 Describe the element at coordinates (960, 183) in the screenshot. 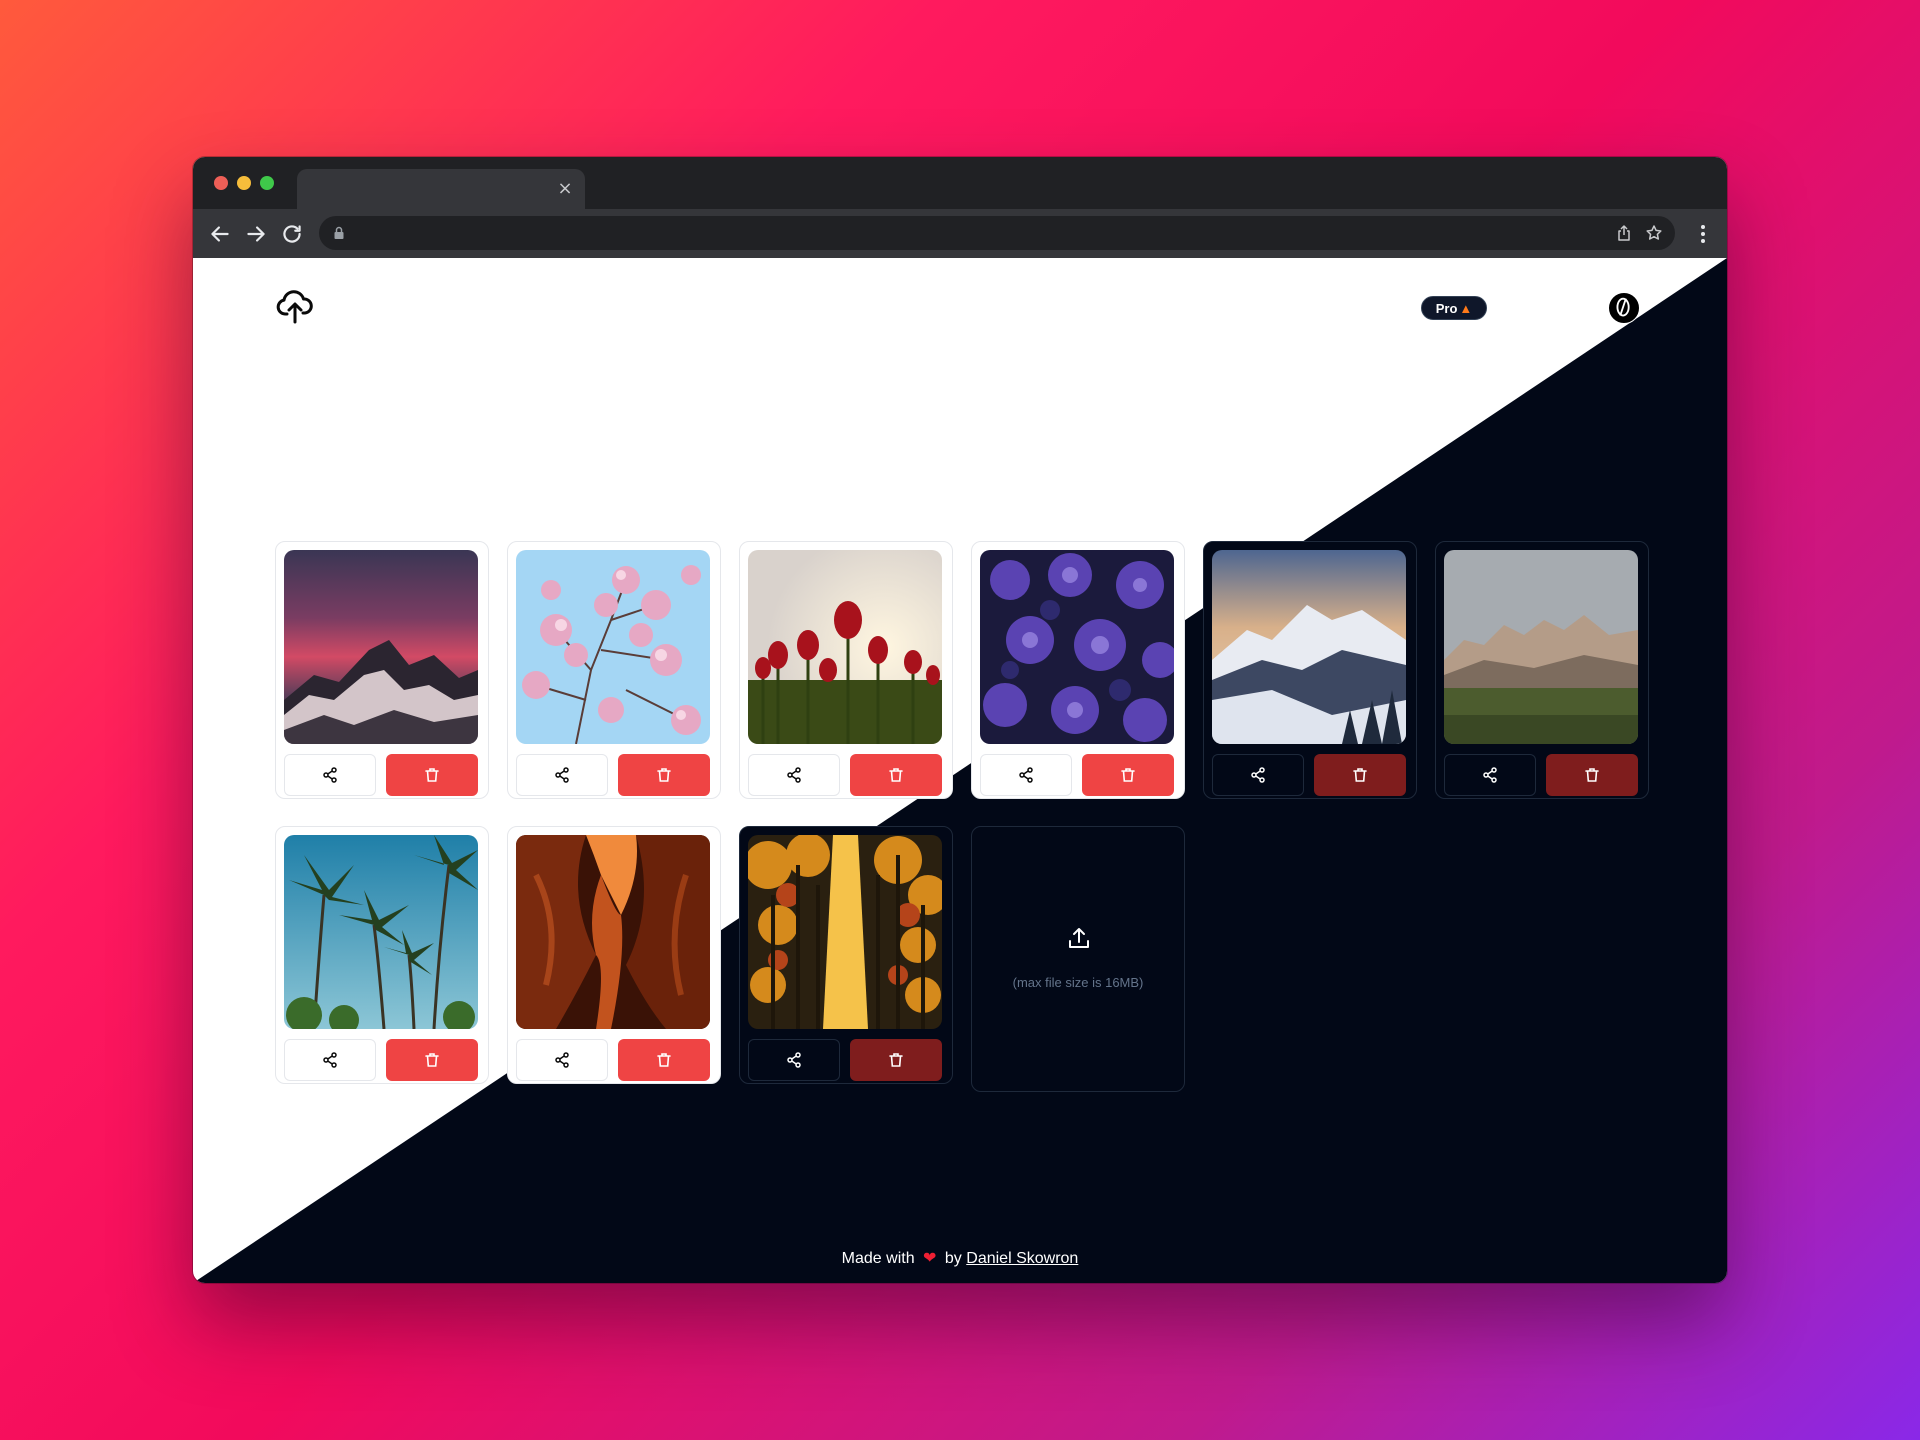

I see `browser-titlebar: ×` at that location.